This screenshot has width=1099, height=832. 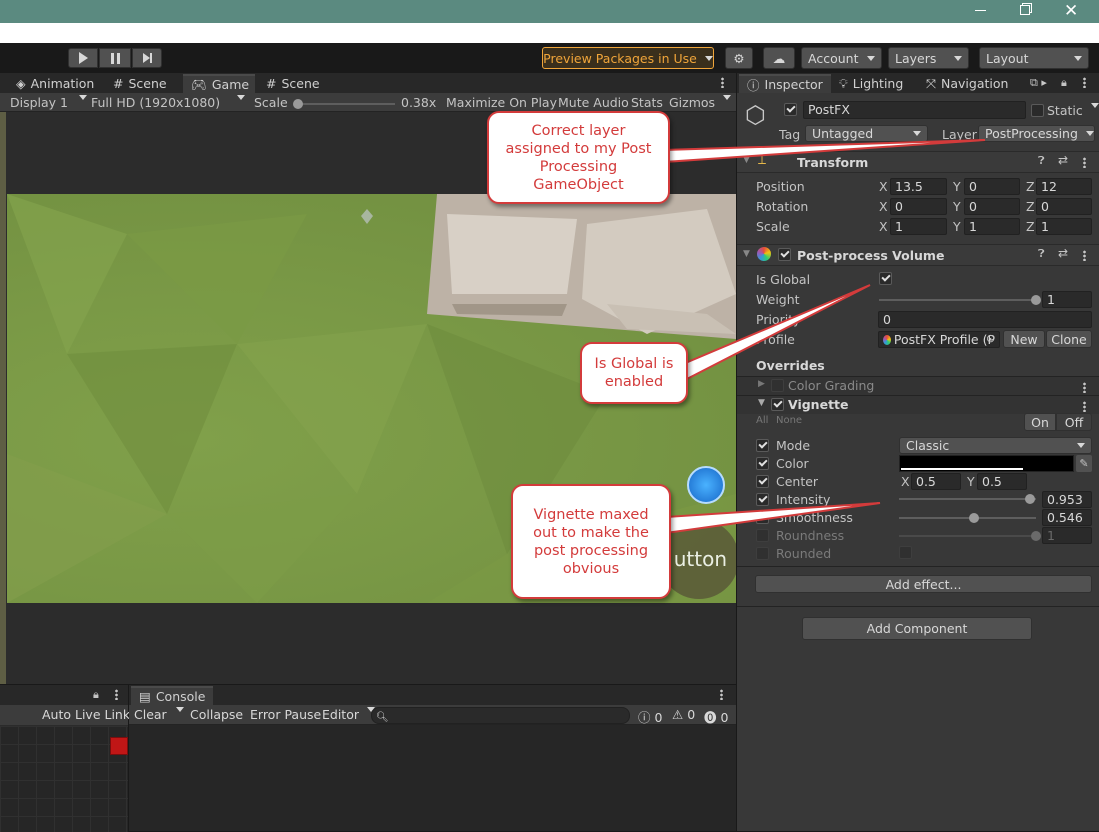 What do you see at coordinates (1029, 499) in the screenshot?
I see `intensity-slider-knob` at bounding box center [1029, 499].